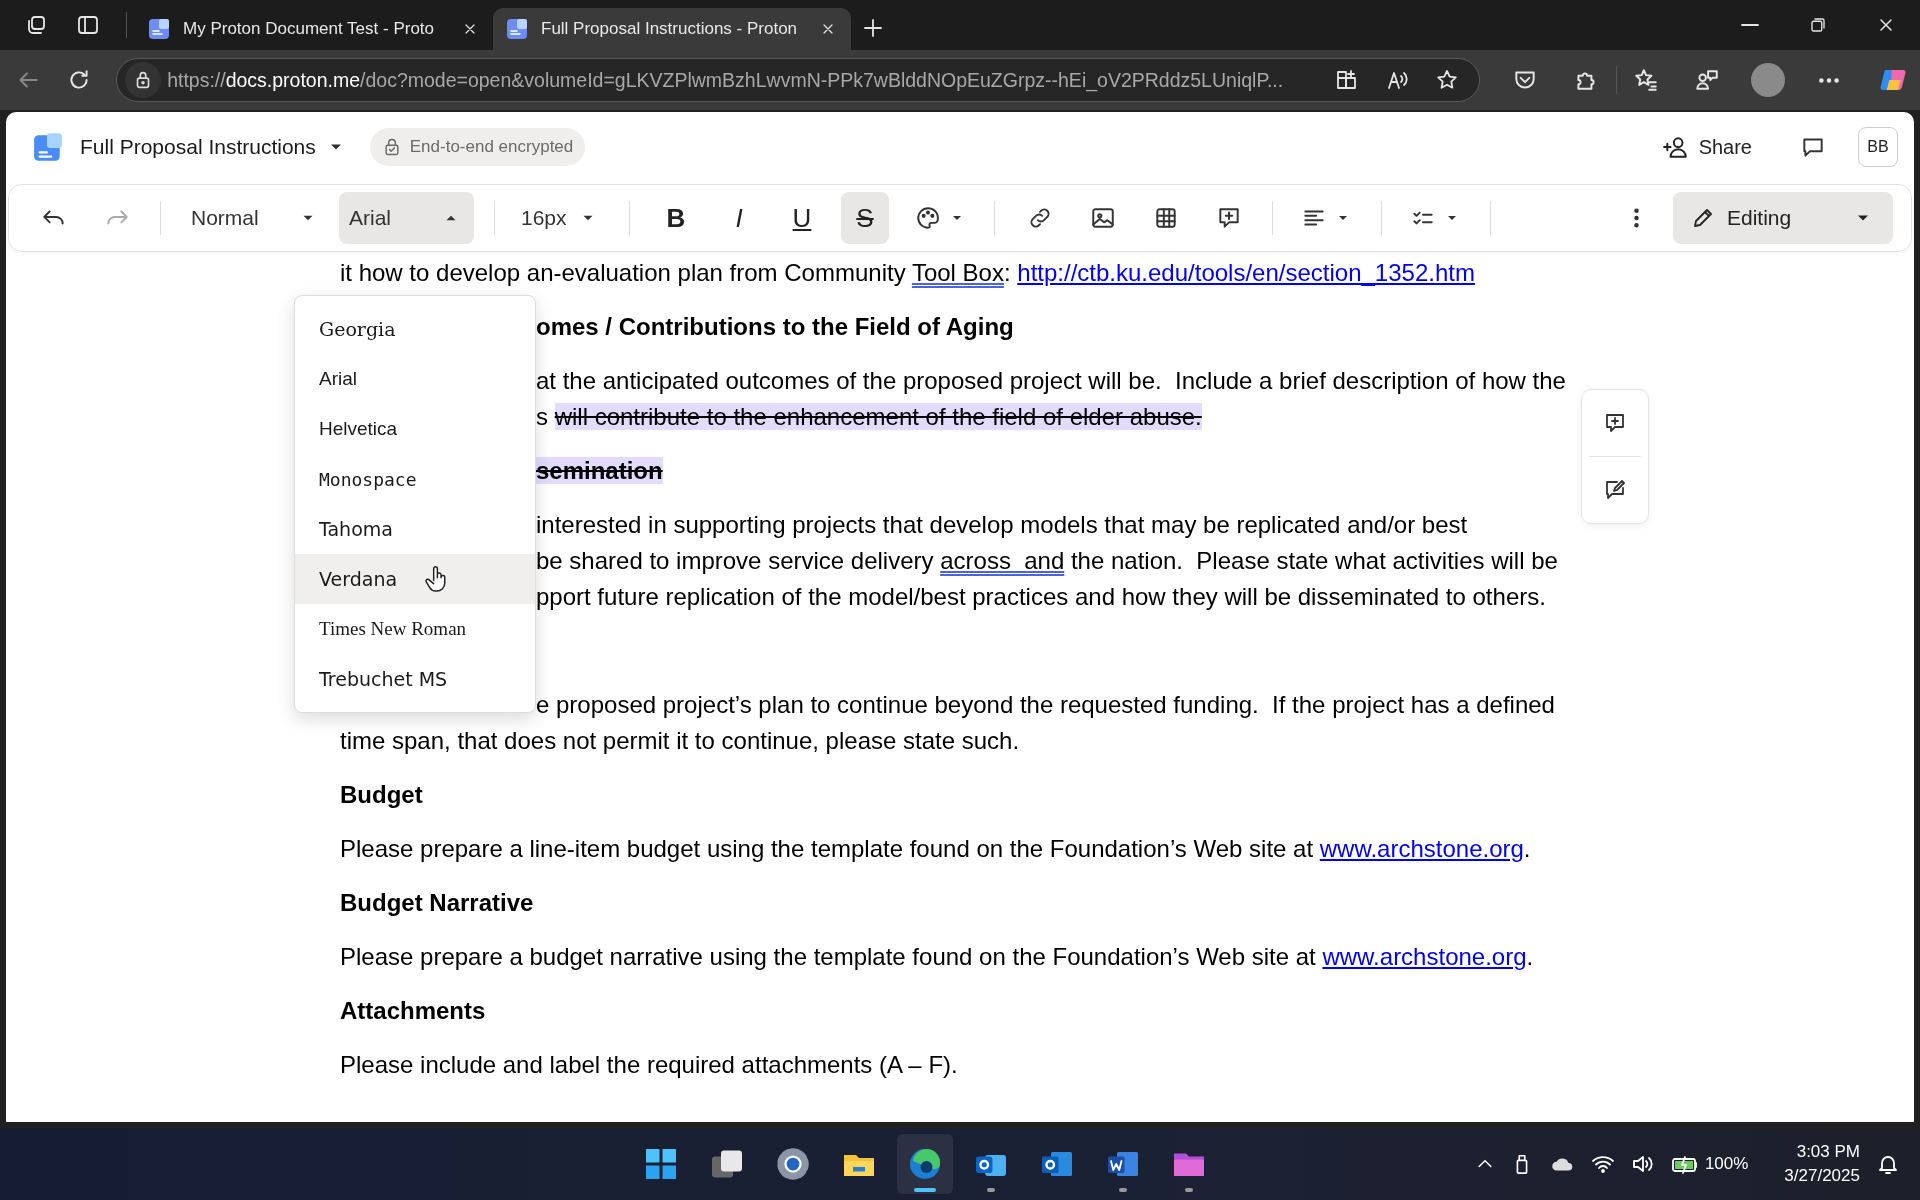 This screenshot has width=1920, height=1200. Describe the element at coordinates (48, 147) in the screenshot. I see `docs-logo-icon` at that location.